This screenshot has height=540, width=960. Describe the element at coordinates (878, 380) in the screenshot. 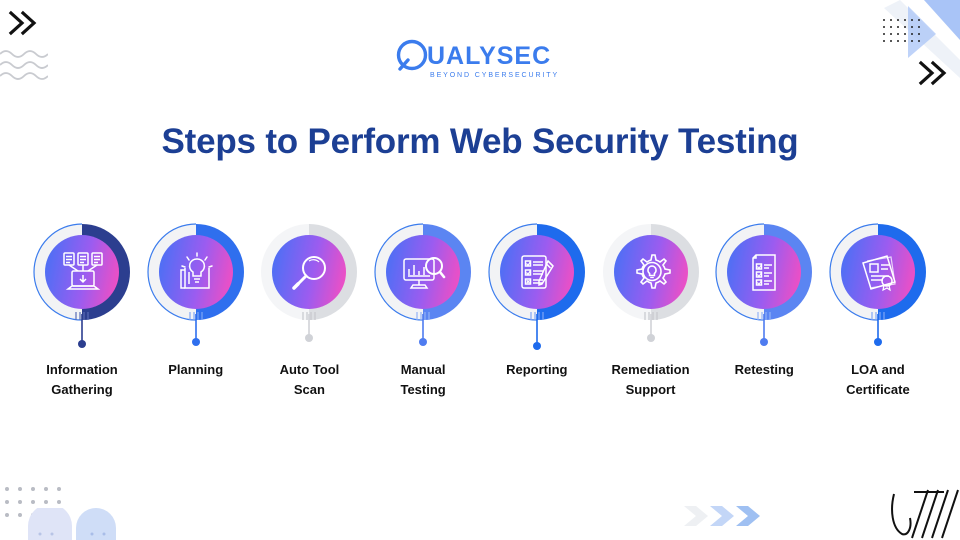

I see `step-label-8: LOA and Certificate` at that location.